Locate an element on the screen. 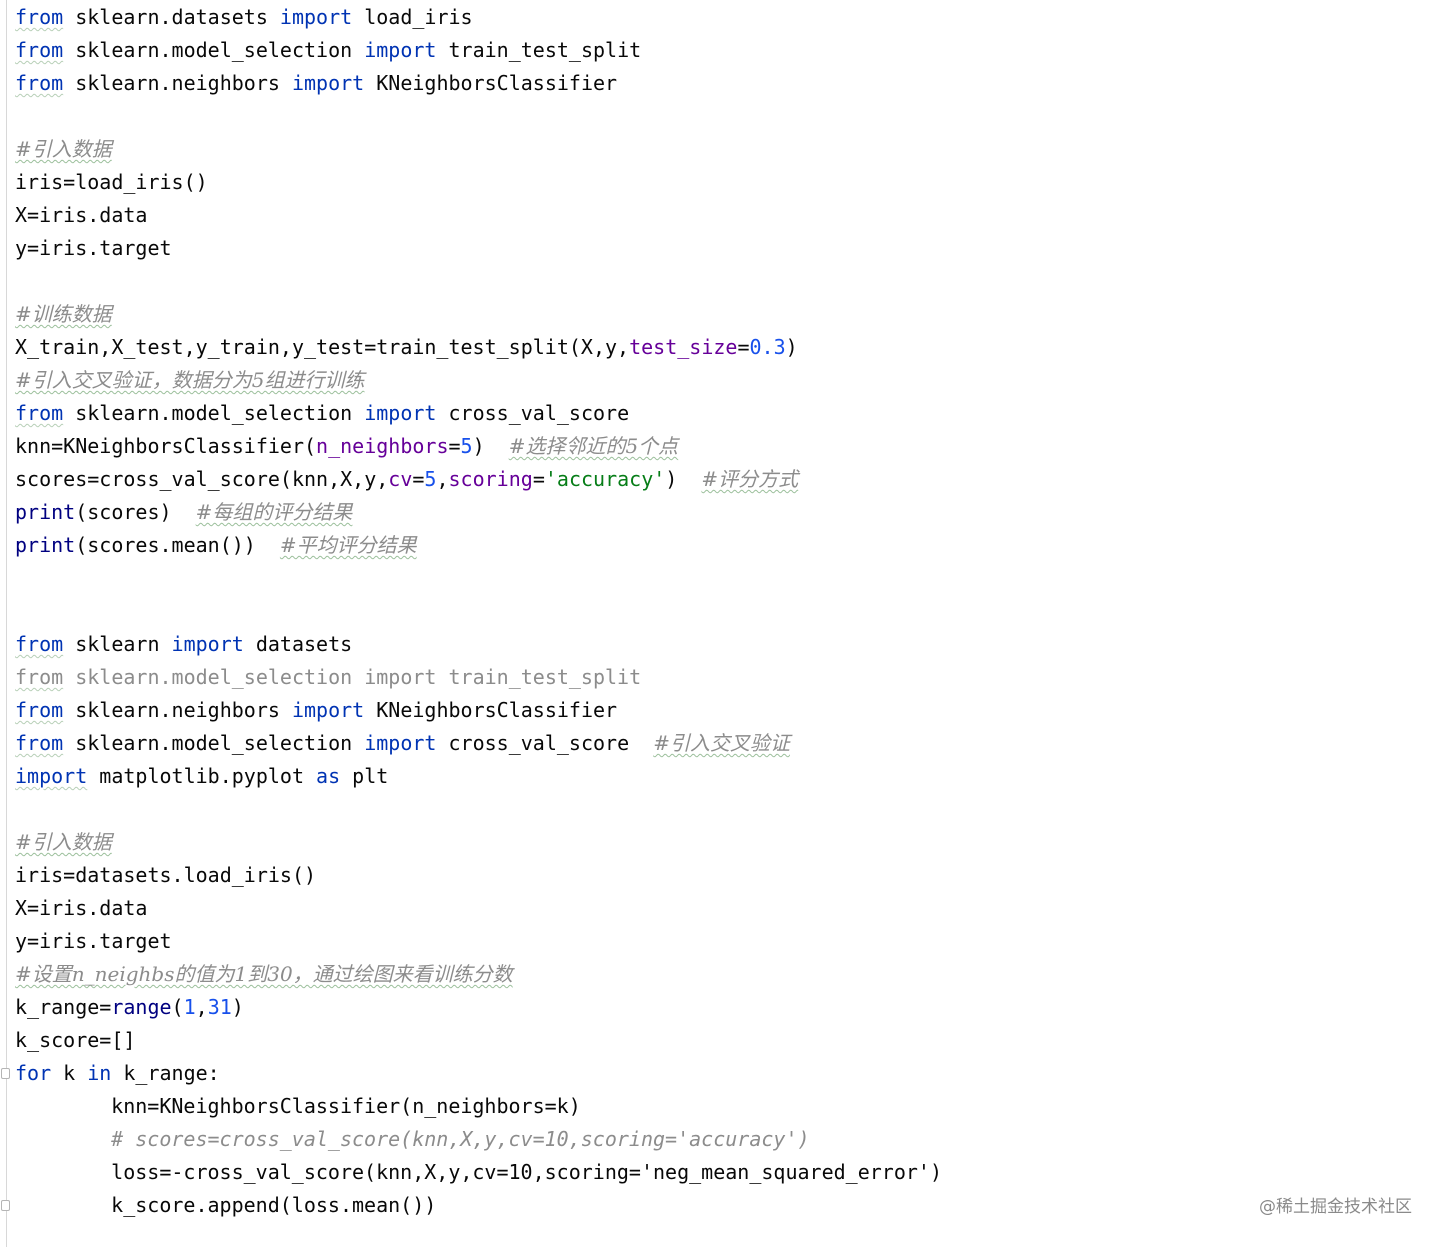 The height and width of the screenshot is (1247, 1443). code-line-32: k_score=[] is located at coordinates (729, 1040).